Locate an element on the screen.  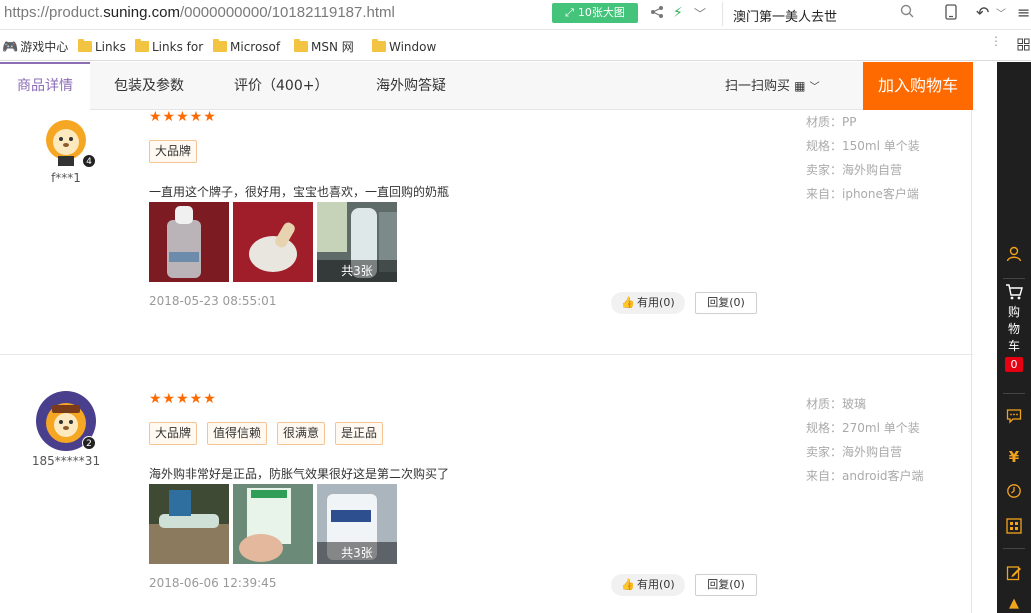
tab-product-detail: 商品详情 is located at coordinates (45, 86).